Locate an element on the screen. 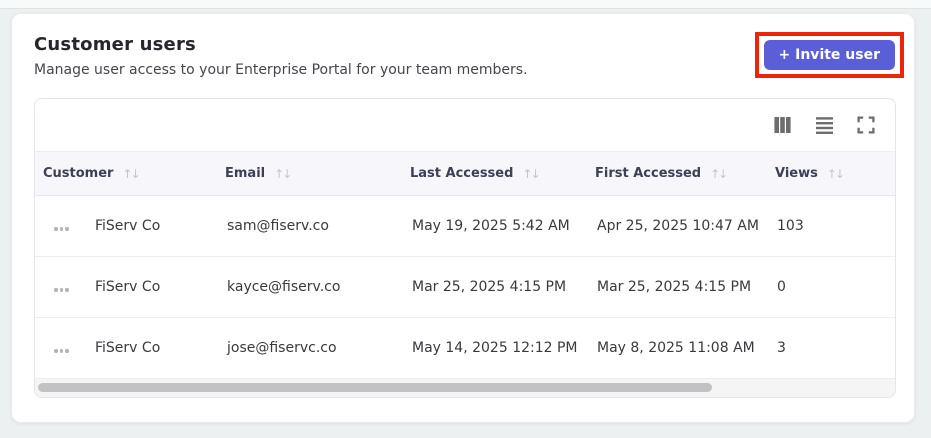  cell-first-accessed: Mar 25, 2025 4:15 PM is located at coordinates (674, 287).